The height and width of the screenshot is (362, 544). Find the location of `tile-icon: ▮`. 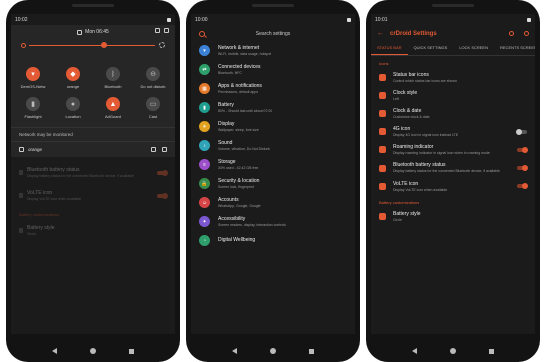

tile-icon: ▮ is located at coordinates (33, 104).